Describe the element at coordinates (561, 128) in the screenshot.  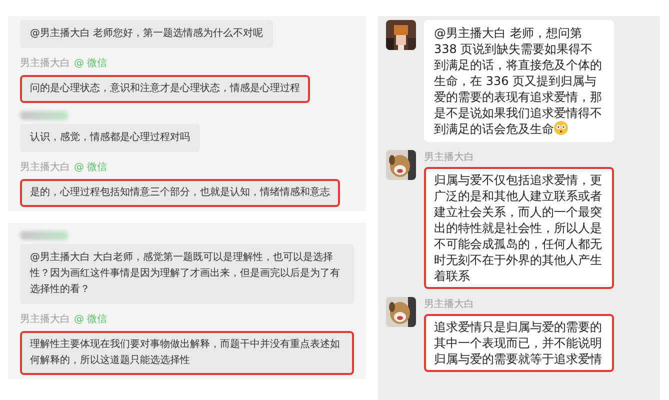
I see `emoji-icon` at that location.